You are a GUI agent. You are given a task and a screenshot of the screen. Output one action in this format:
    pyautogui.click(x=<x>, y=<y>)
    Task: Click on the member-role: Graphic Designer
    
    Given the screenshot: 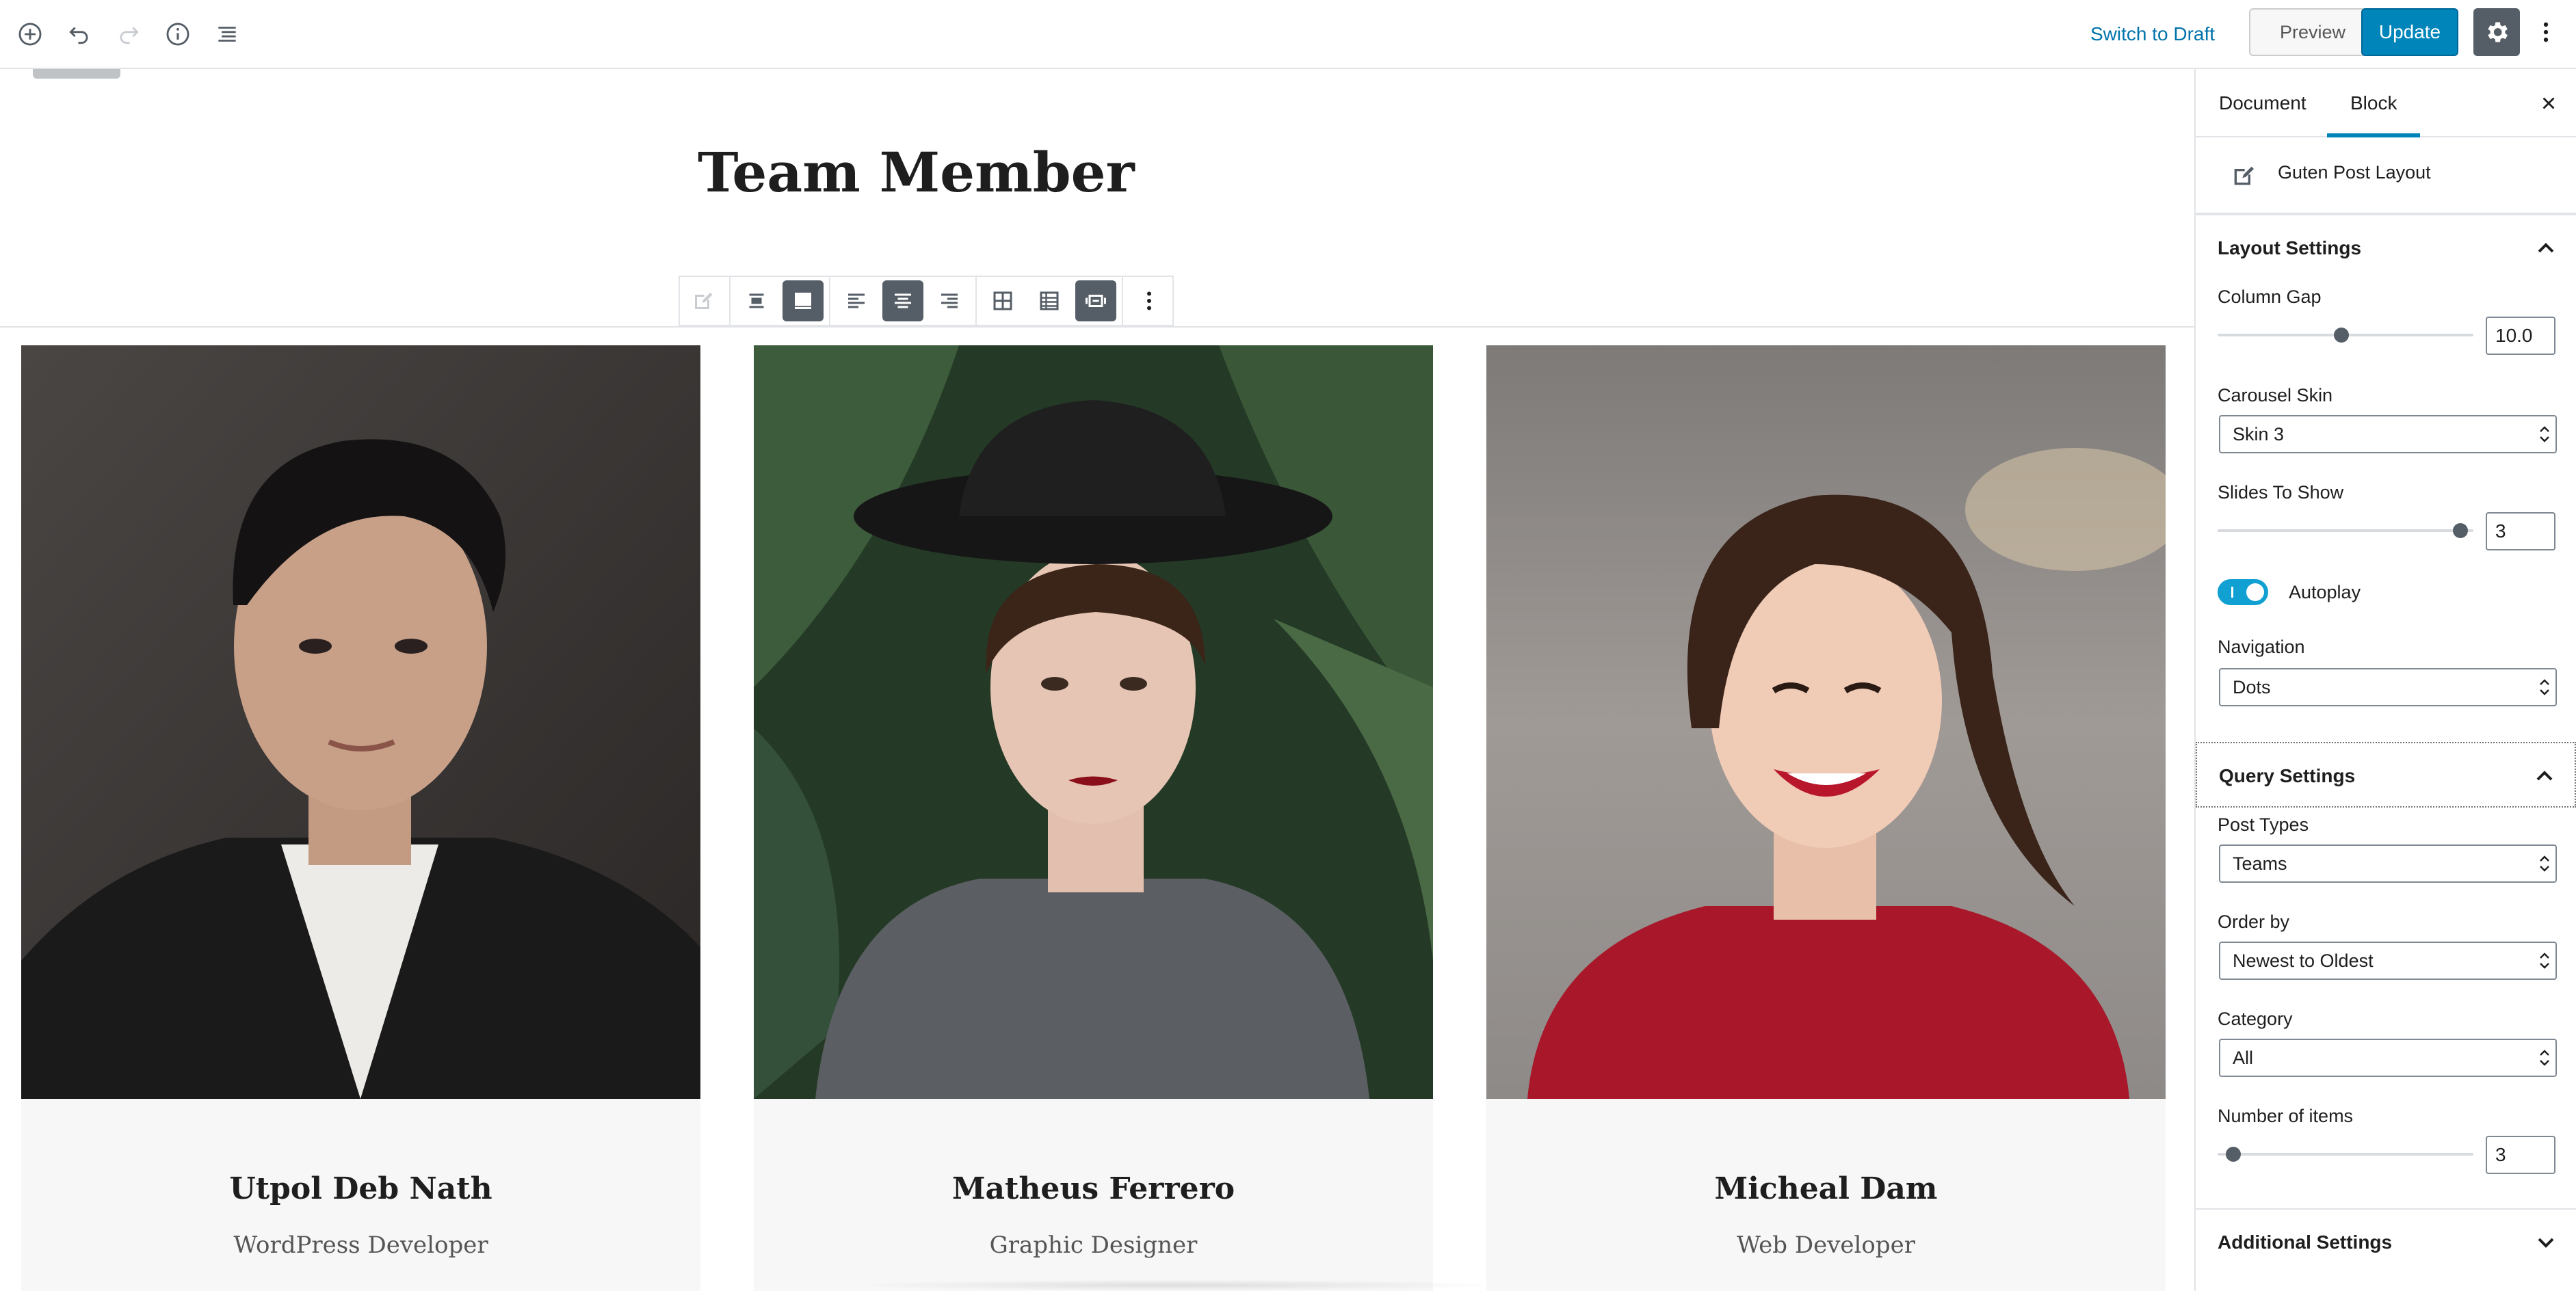 What is the action you would take?
    pyautogui.click(x=1093, y=1245)
    